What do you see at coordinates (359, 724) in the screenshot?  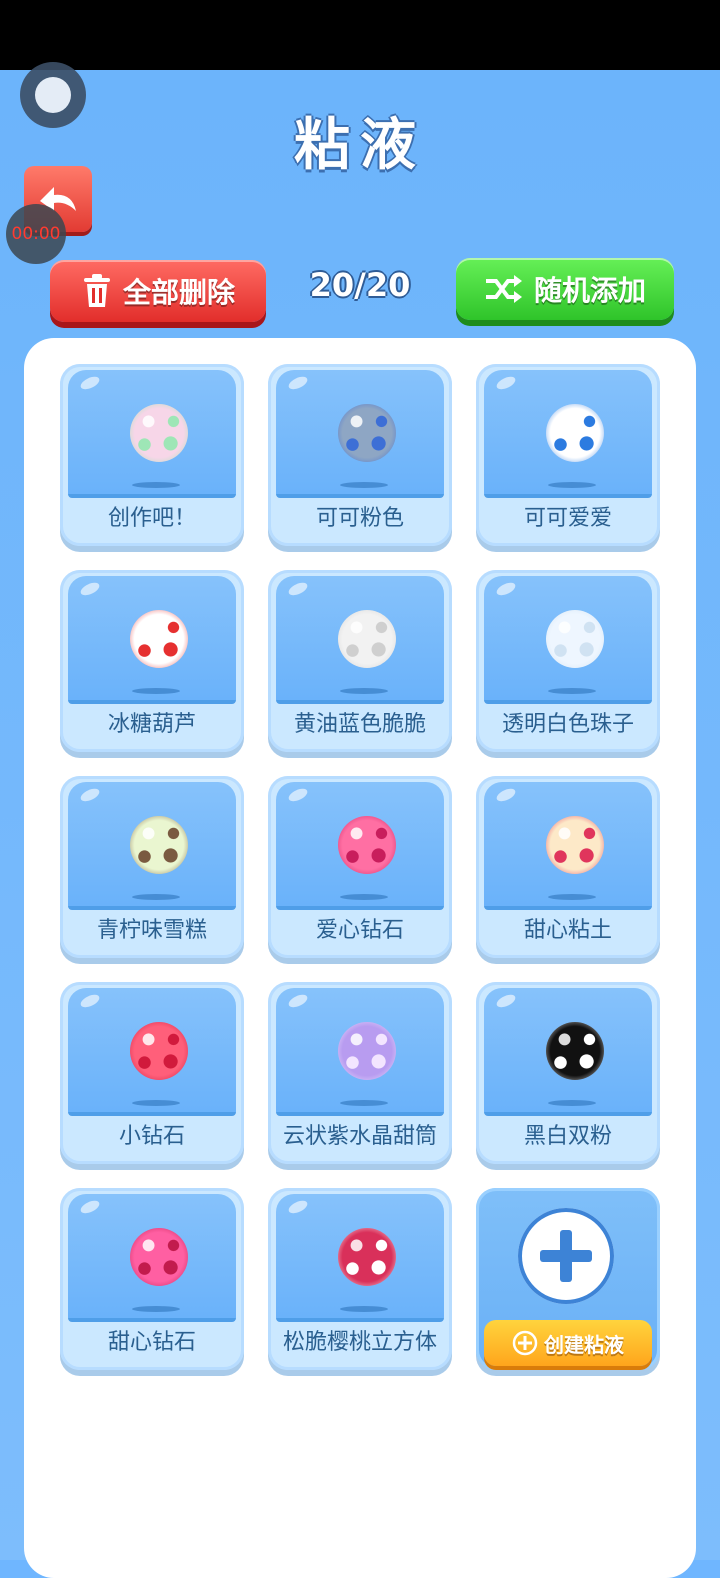 I see `slime-name: 黄油蓝色脆脆` at bounding box center [359, 724].